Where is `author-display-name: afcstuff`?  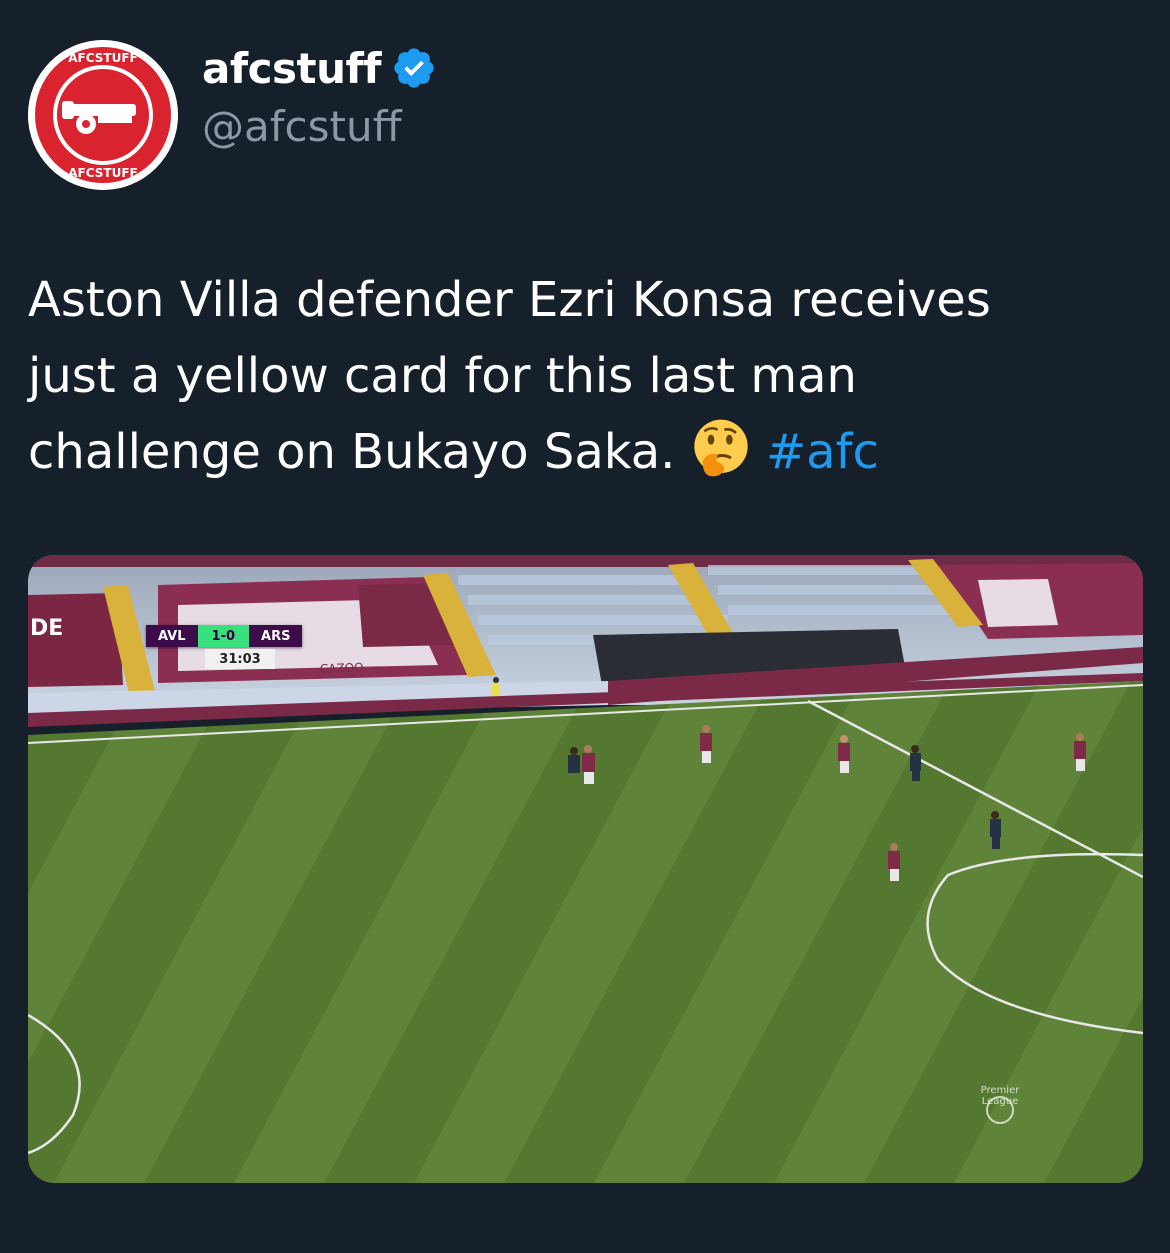
author-display-name: afcstuff is located at coordinates (292, 68).